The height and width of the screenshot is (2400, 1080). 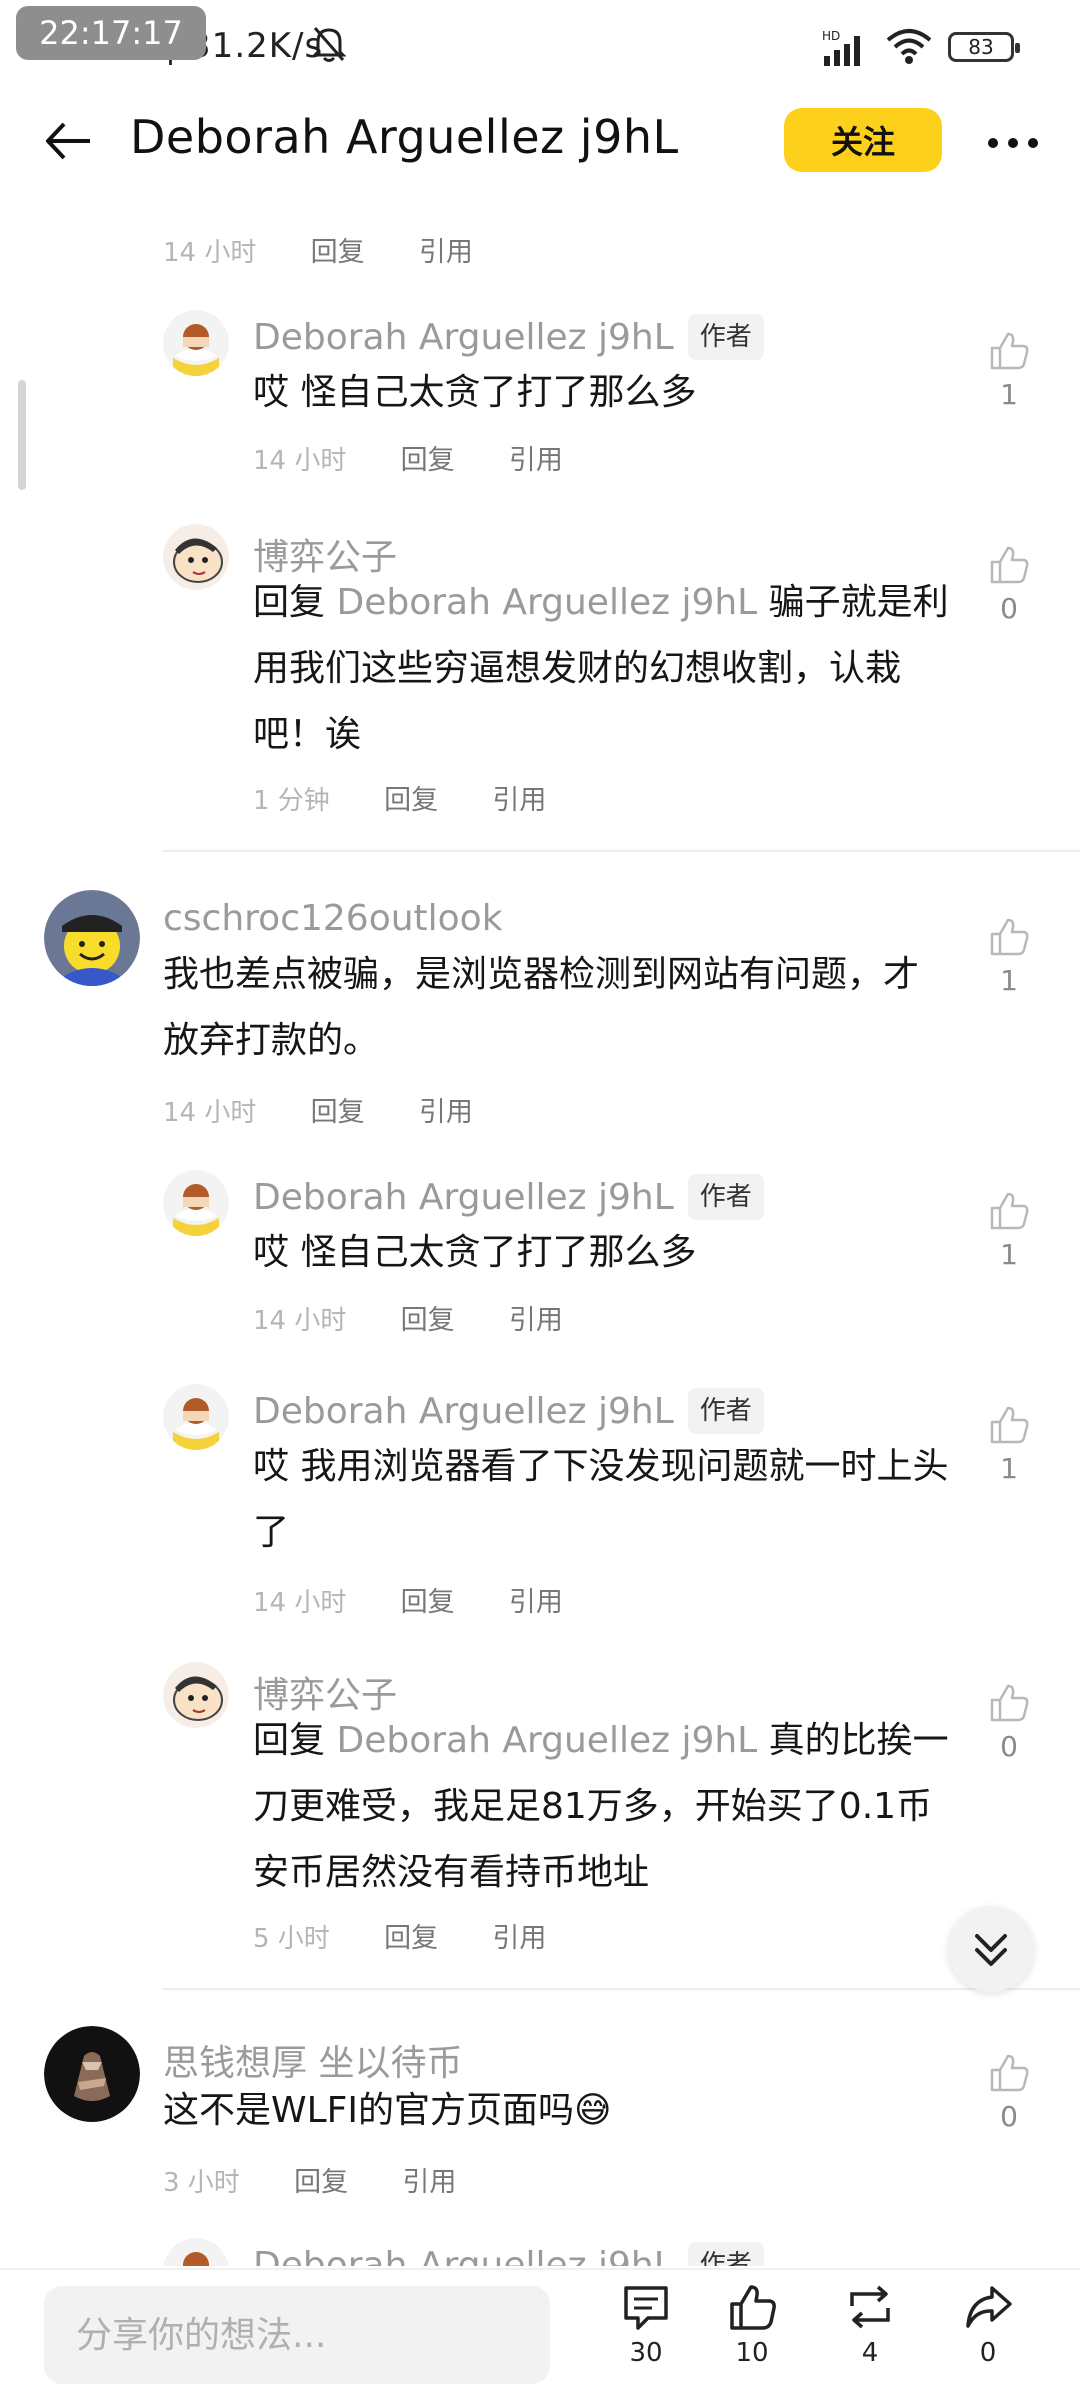 I want to click on comment-item: 14 小时 回复 引用, so click(x=540, y=236).